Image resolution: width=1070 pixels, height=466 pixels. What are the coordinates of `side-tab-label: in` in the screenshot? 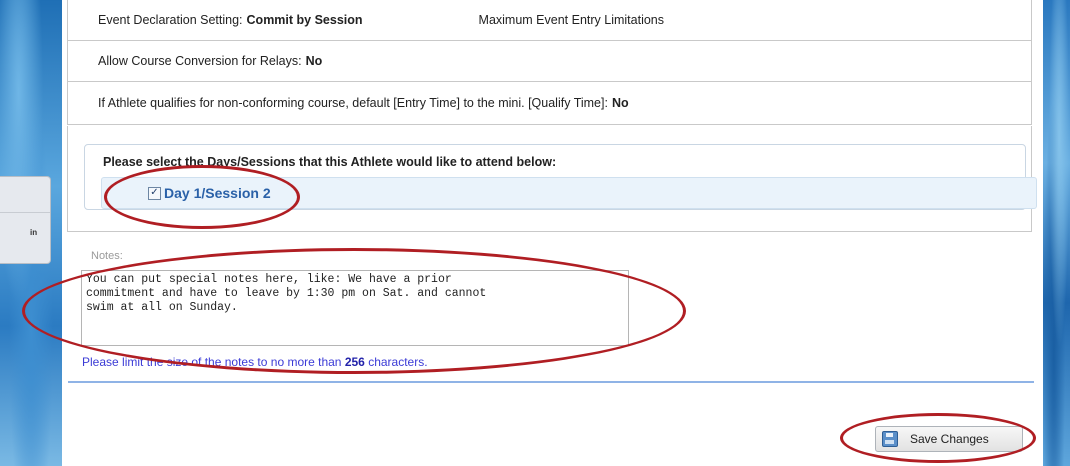 It's located at (34, 232).